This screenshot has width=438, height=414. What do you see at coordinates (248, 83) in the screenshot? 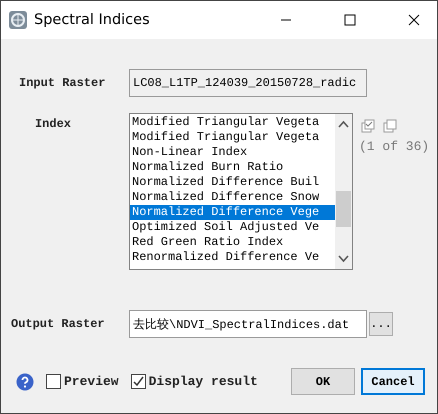
I see `input-raster-field: LC08_L1TP_124039_20150728_radic` at bounding box center [248, 83].